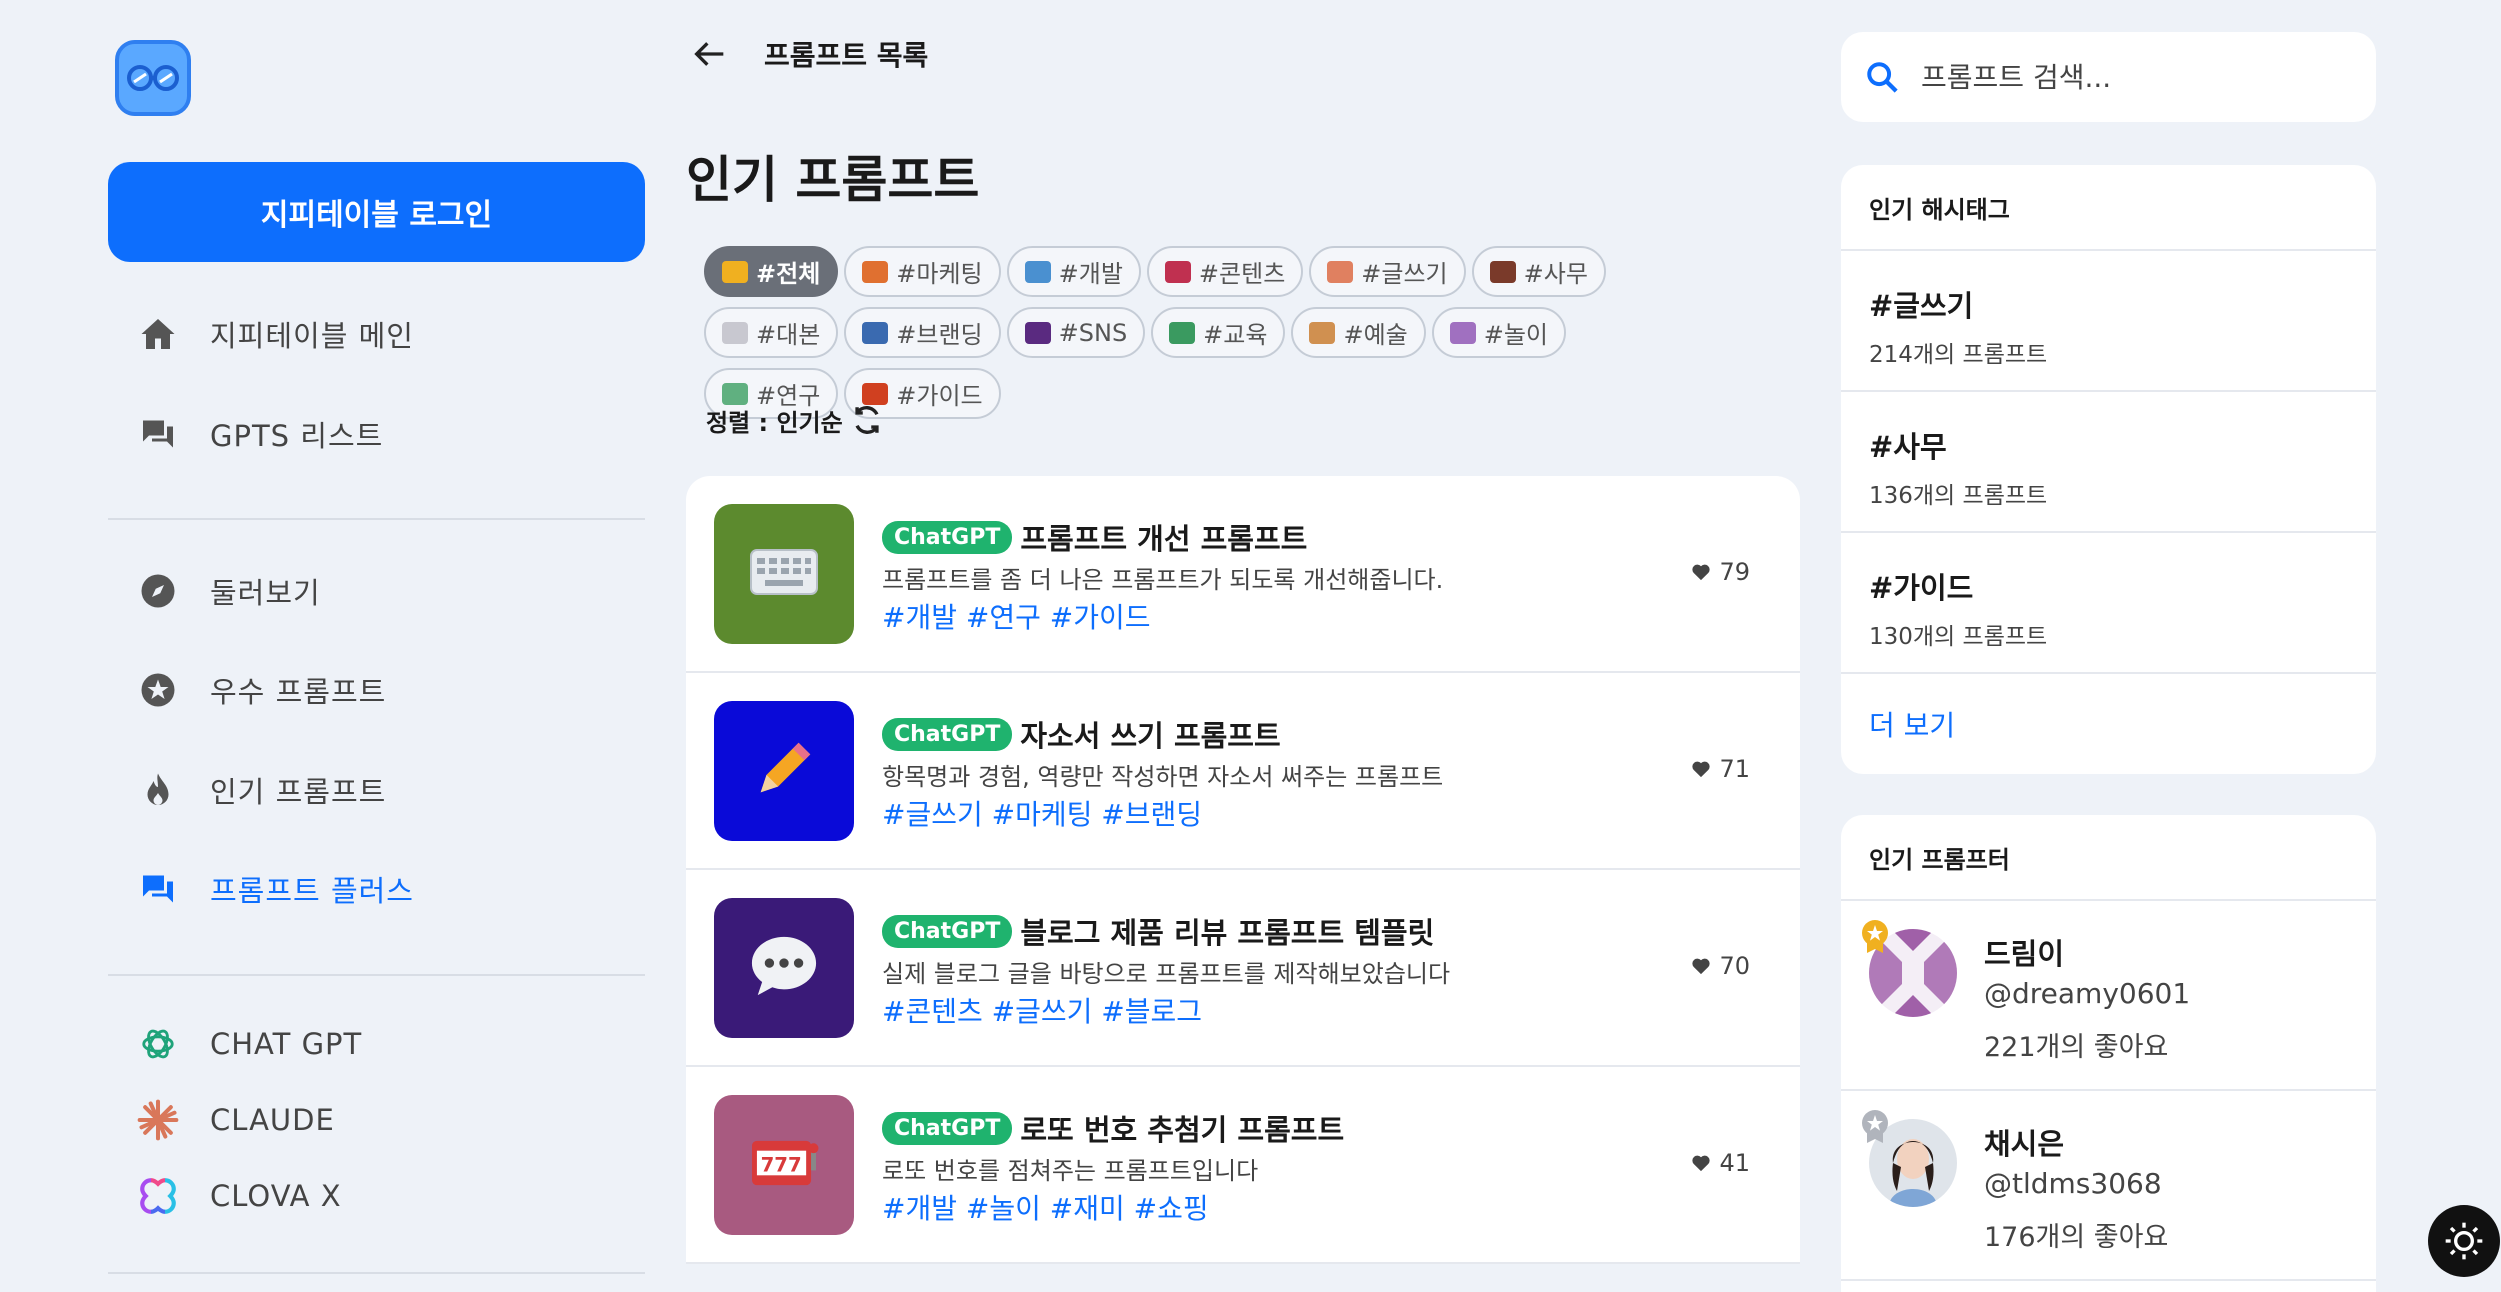  I want to click on search-input, so click(2131, 77).